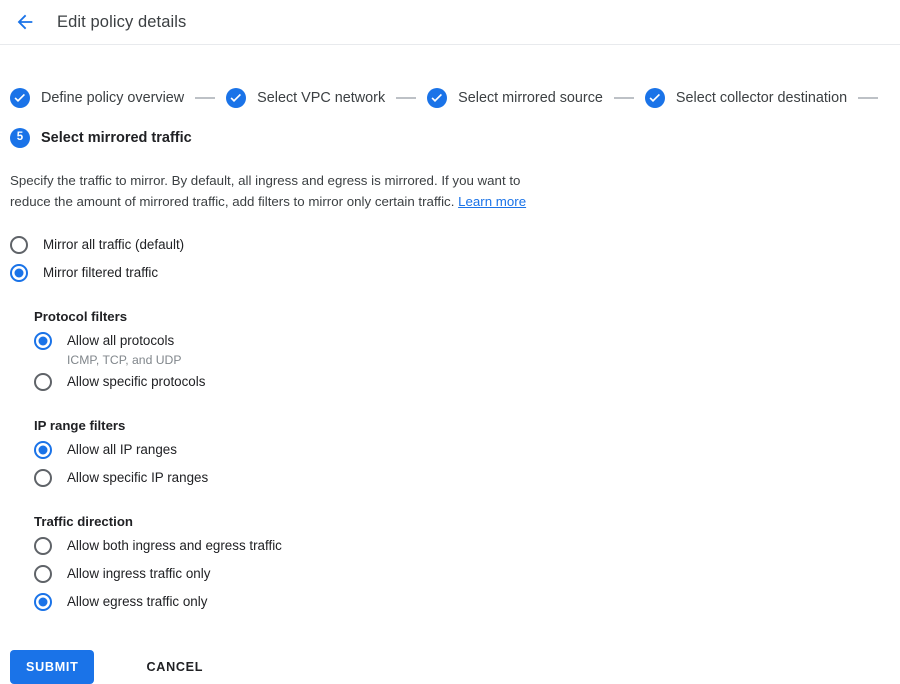  I want to click on step-number: 5, so click(20, 137).